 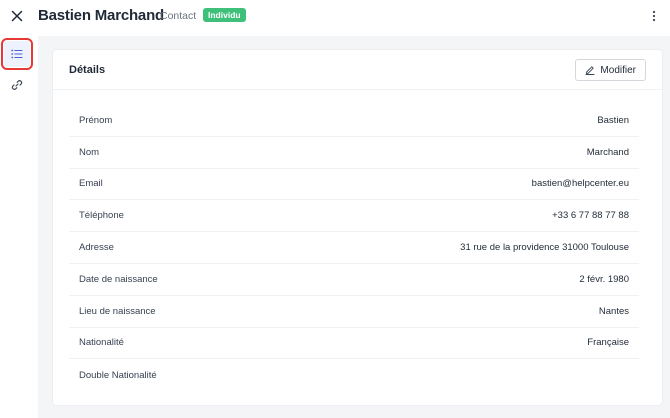 I want to click on link-icon, so click(x=17, y=85).